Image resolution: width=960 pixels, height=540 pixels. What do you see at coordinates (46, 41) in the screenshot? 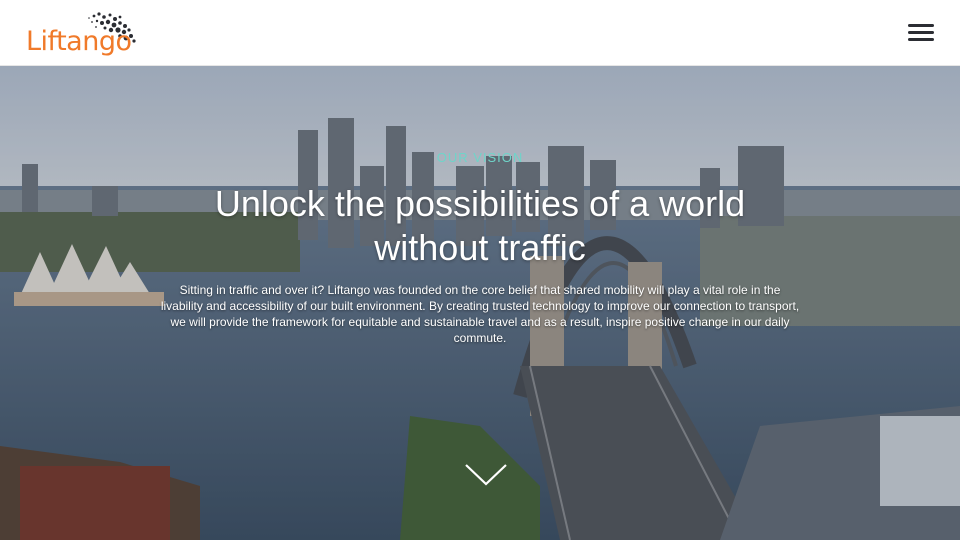
I see `logo-text-lift: Lift` at bounding box center [46, 41].